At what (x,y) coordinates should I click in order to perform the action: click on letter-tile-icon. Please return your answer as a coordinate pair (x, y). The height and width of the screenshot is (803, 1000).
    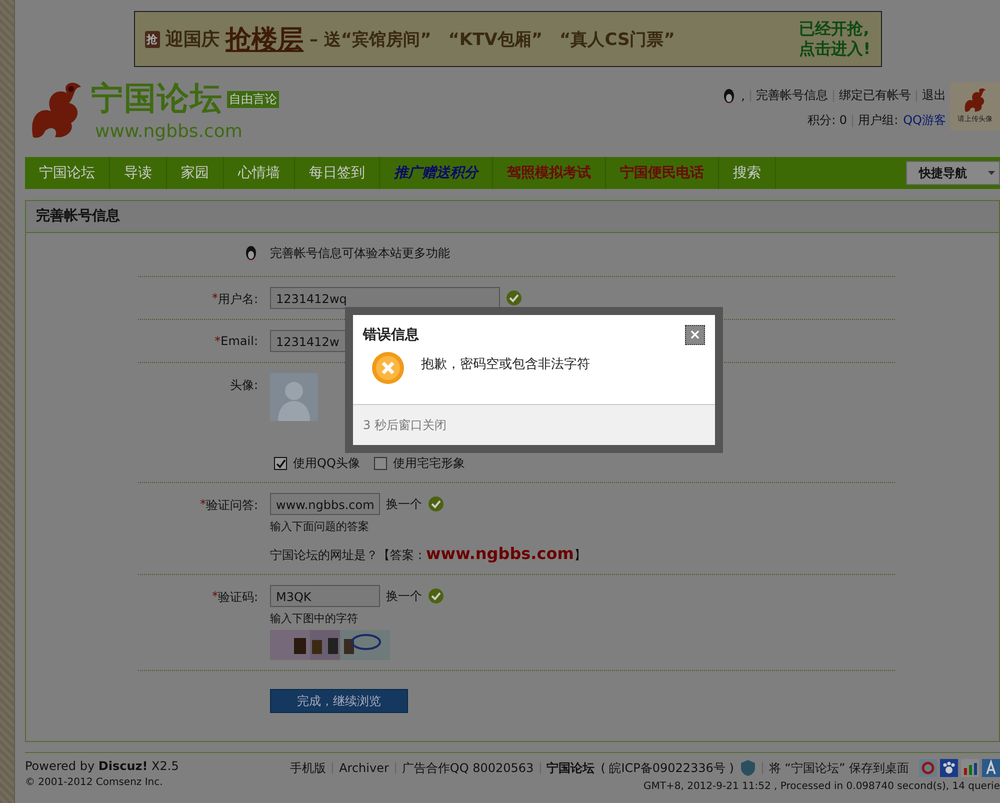
    Looking at the image, I should click on (991, 768).